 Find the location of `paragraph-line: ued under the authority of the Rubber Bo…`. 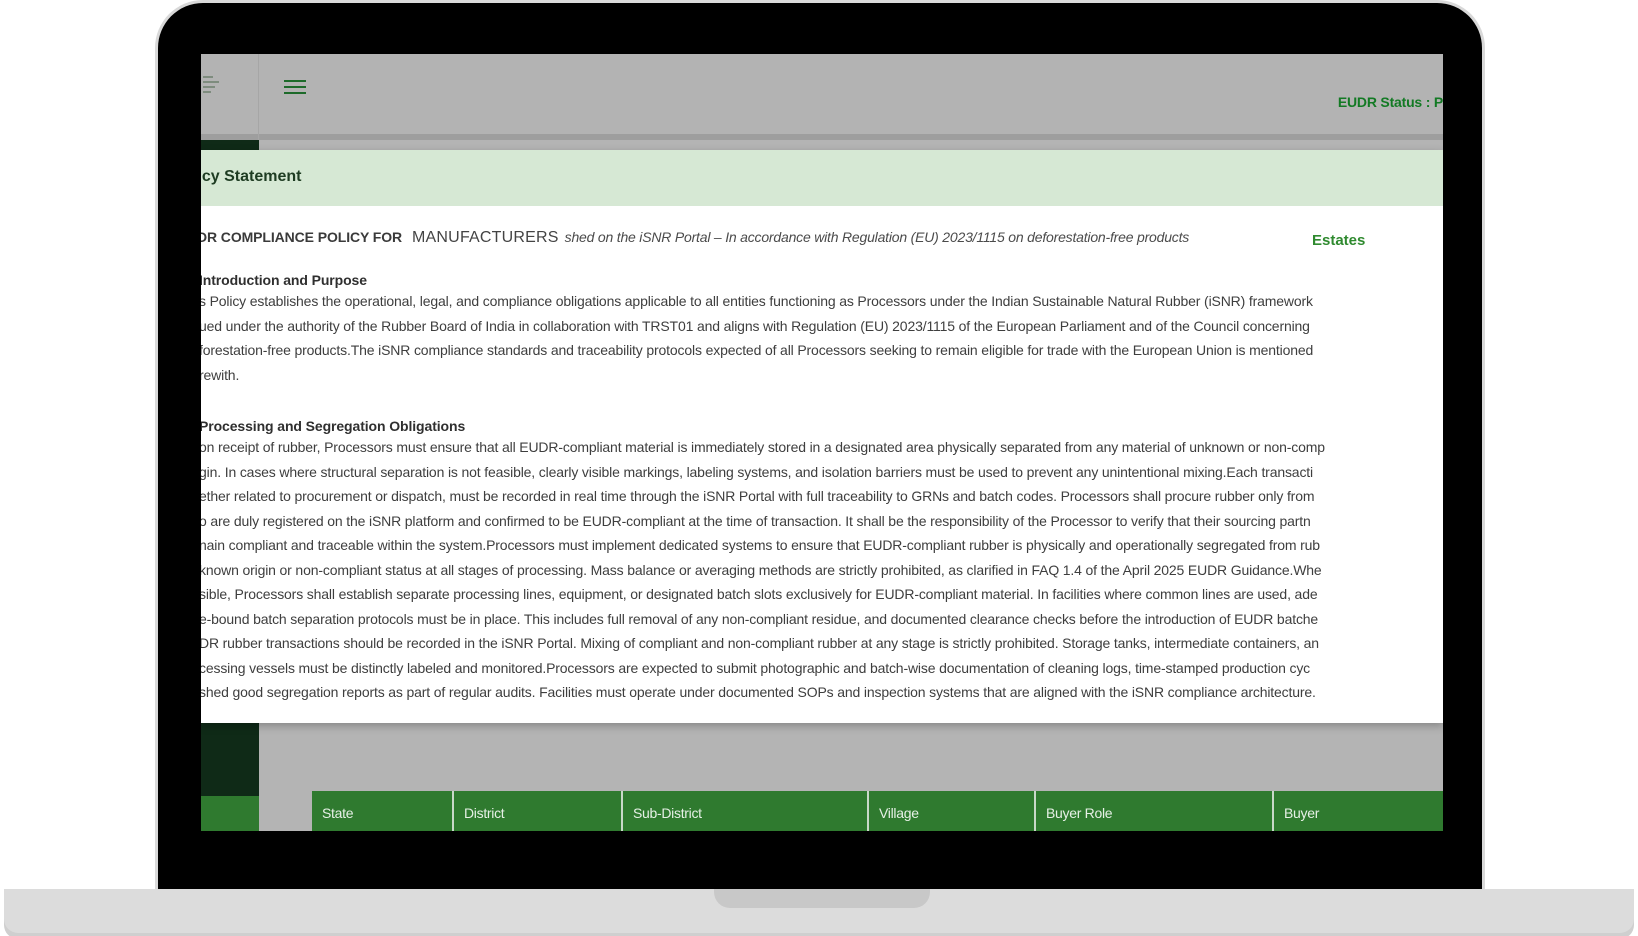

paragraph-line: ued under the authority of the Rubber Bo… is located at coordinates (755, 325).